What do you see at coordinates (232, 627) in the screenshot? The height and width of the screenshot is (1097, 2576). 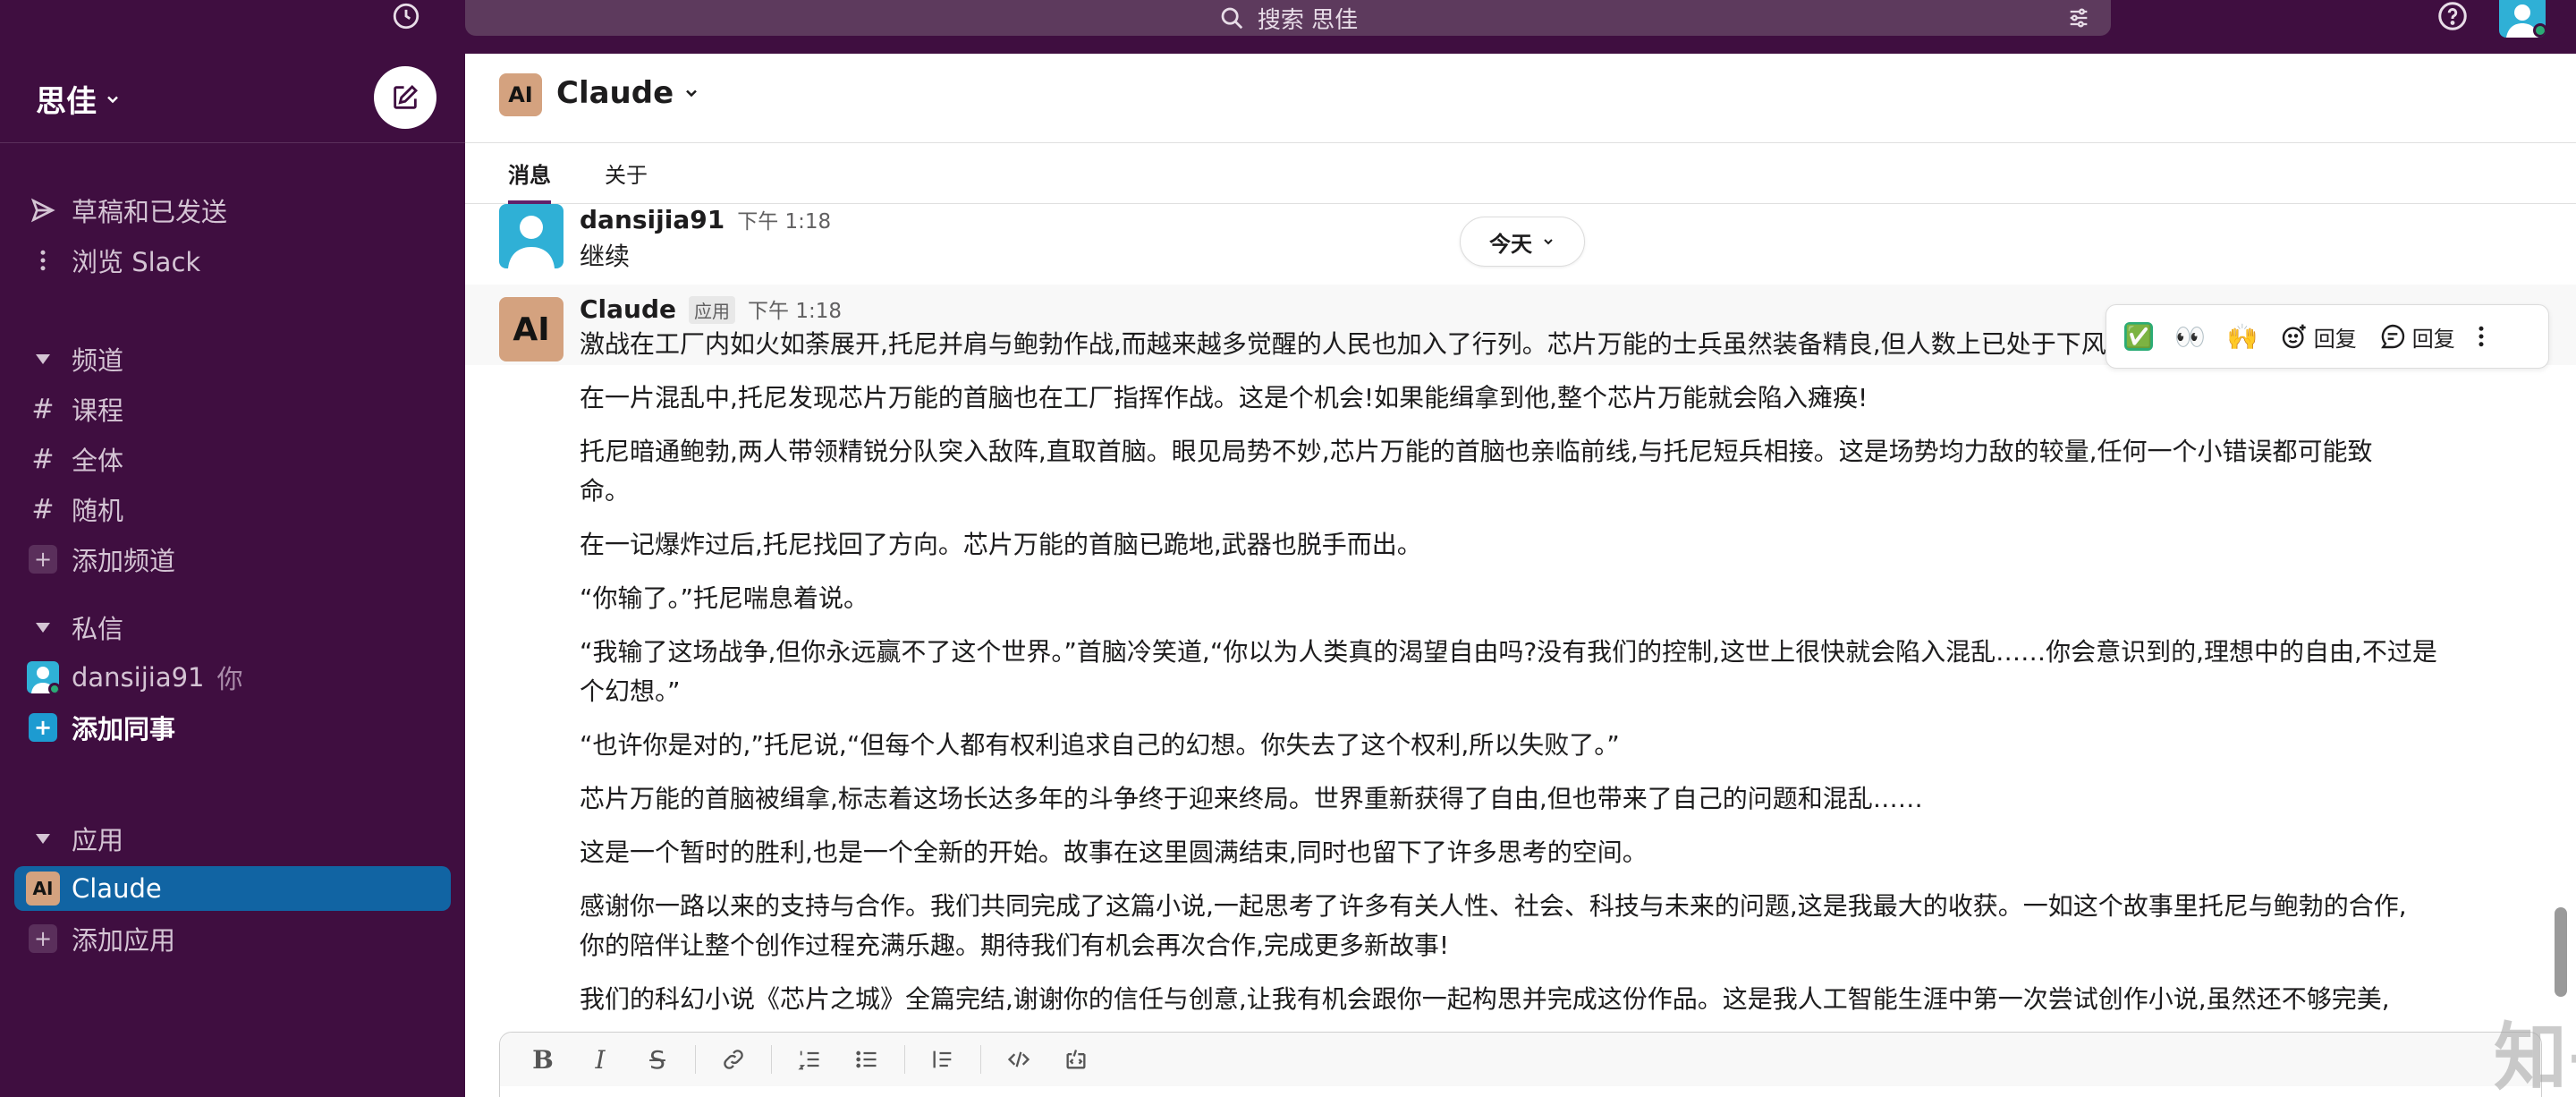 I see `dm-section-header: 私信` at bounding box center [232, 627].